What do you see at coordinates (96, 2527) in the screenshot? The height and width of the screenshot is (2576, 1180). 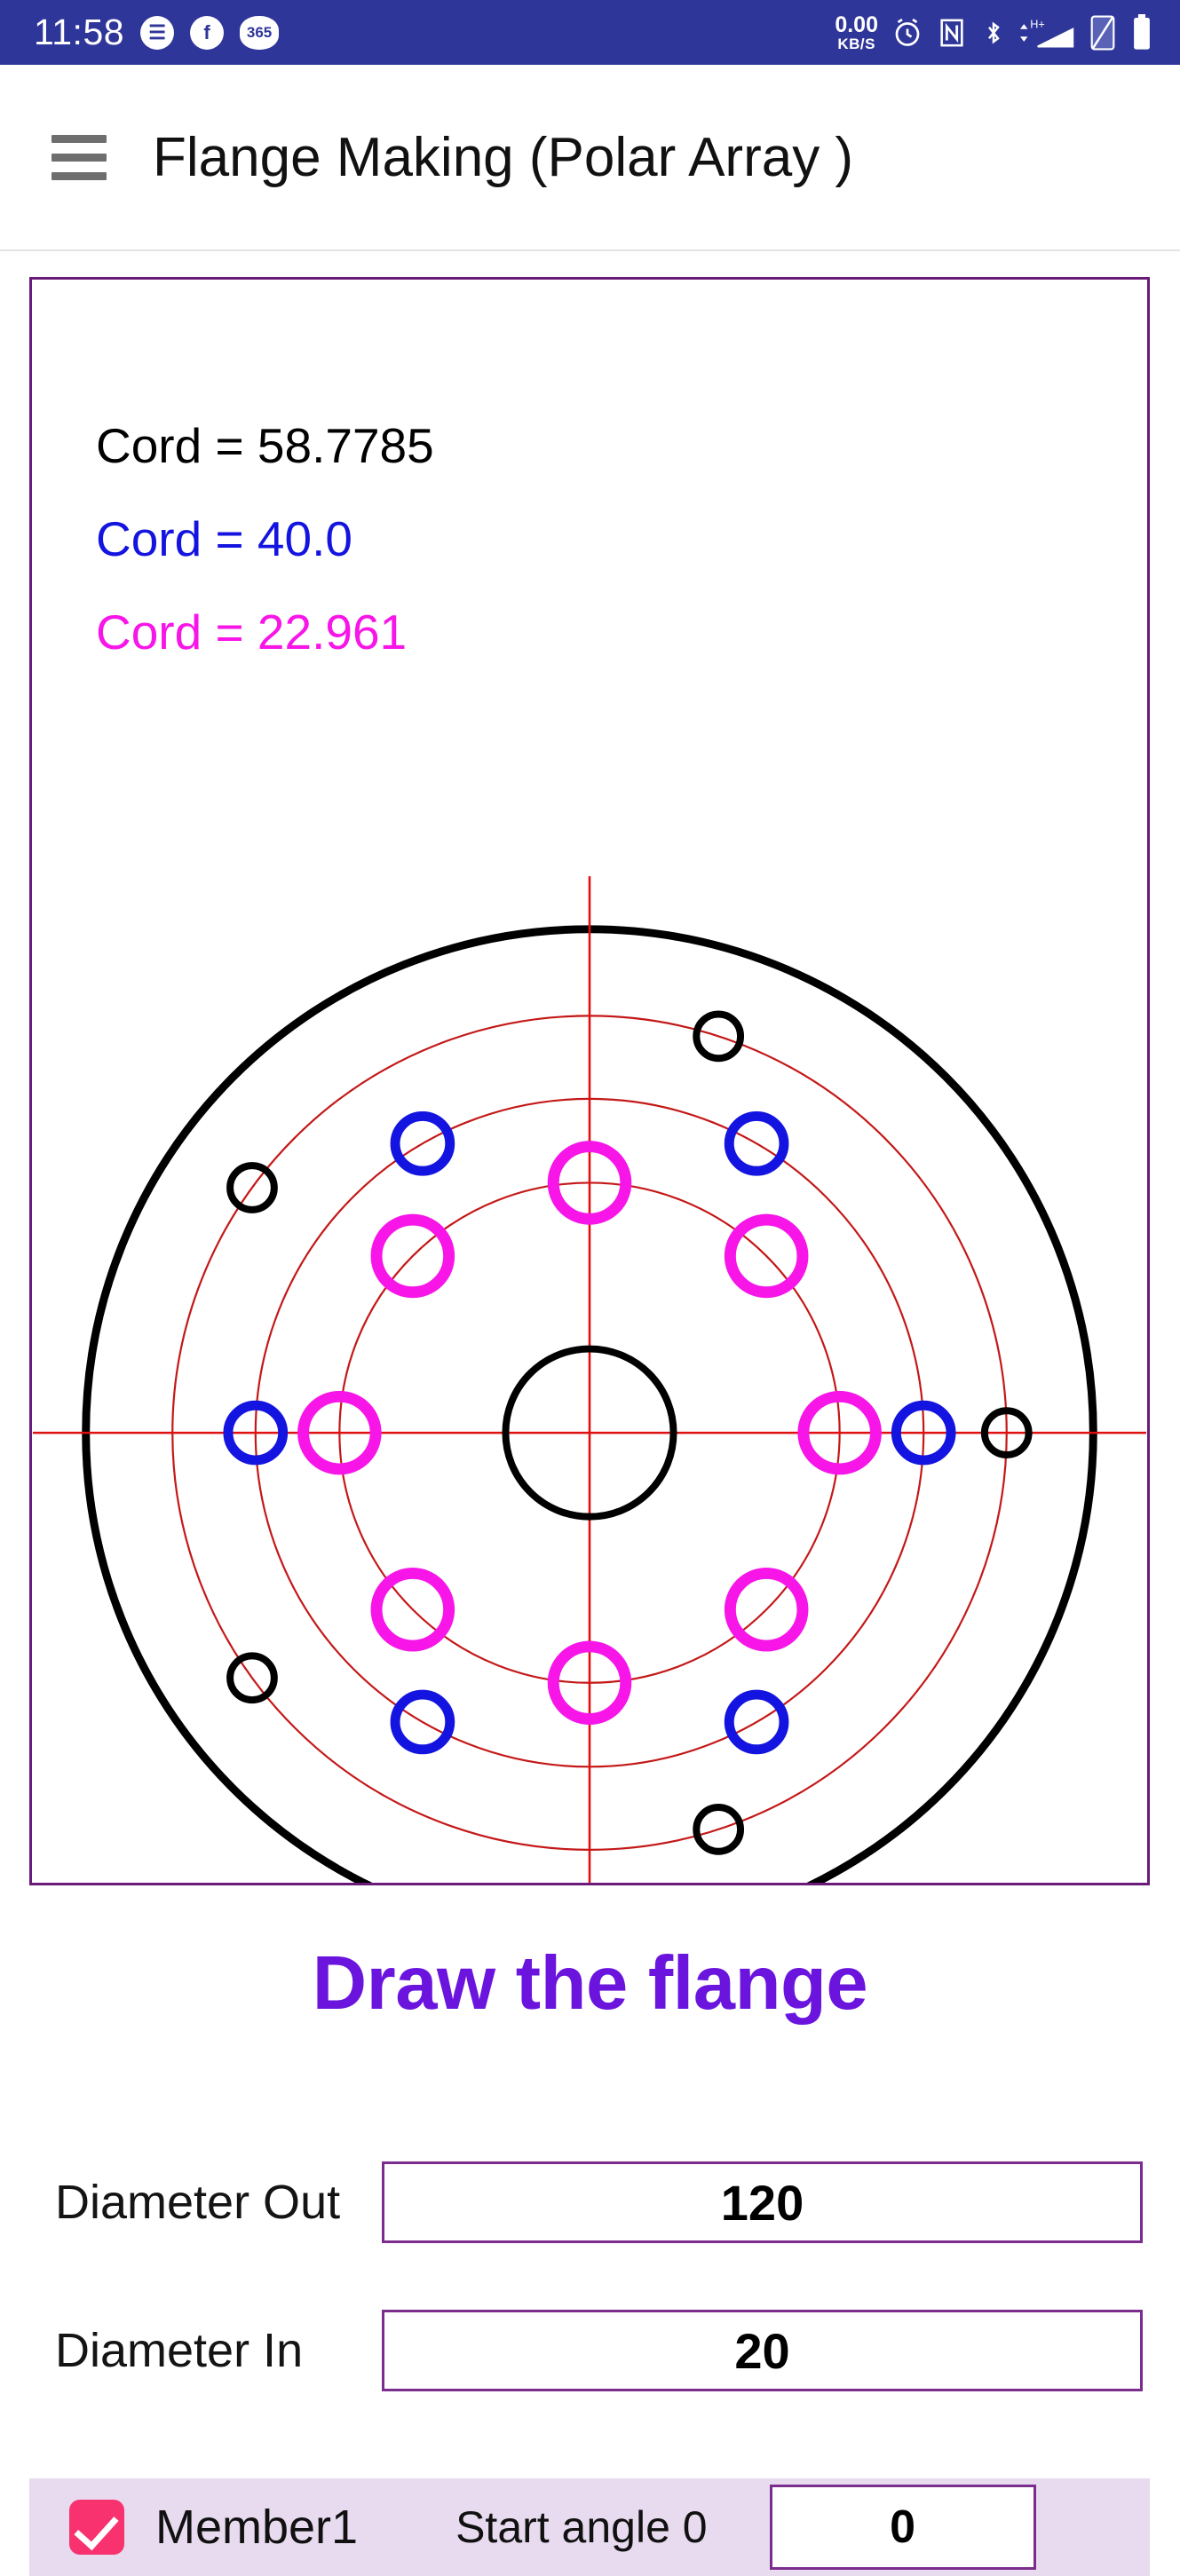 I see `member1-checkbox` at bounding box center [96, 2527].